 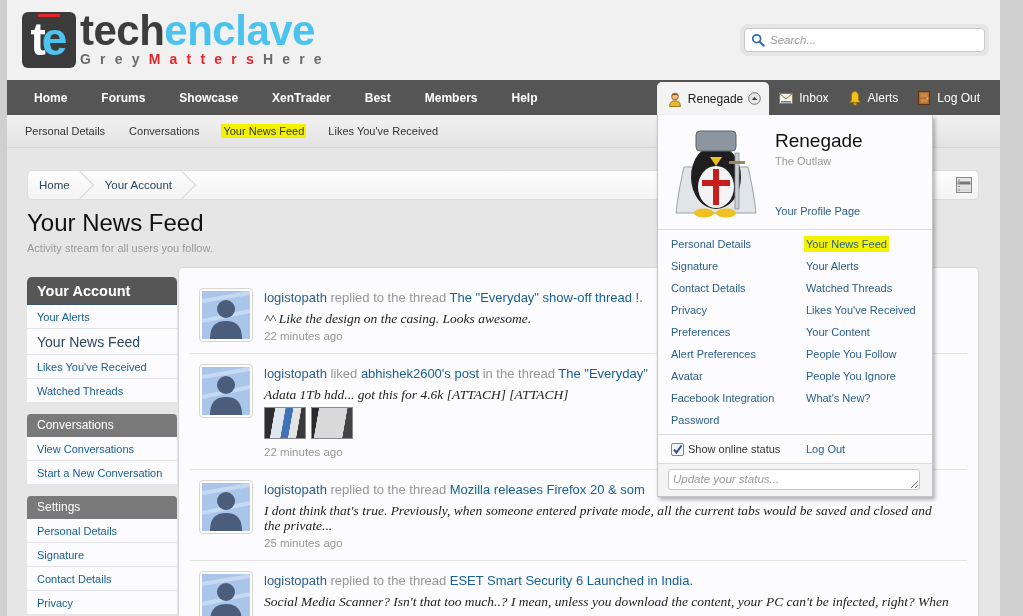 I want to click on thread-link: abhishek2600's post, so click(x=419, y=373).